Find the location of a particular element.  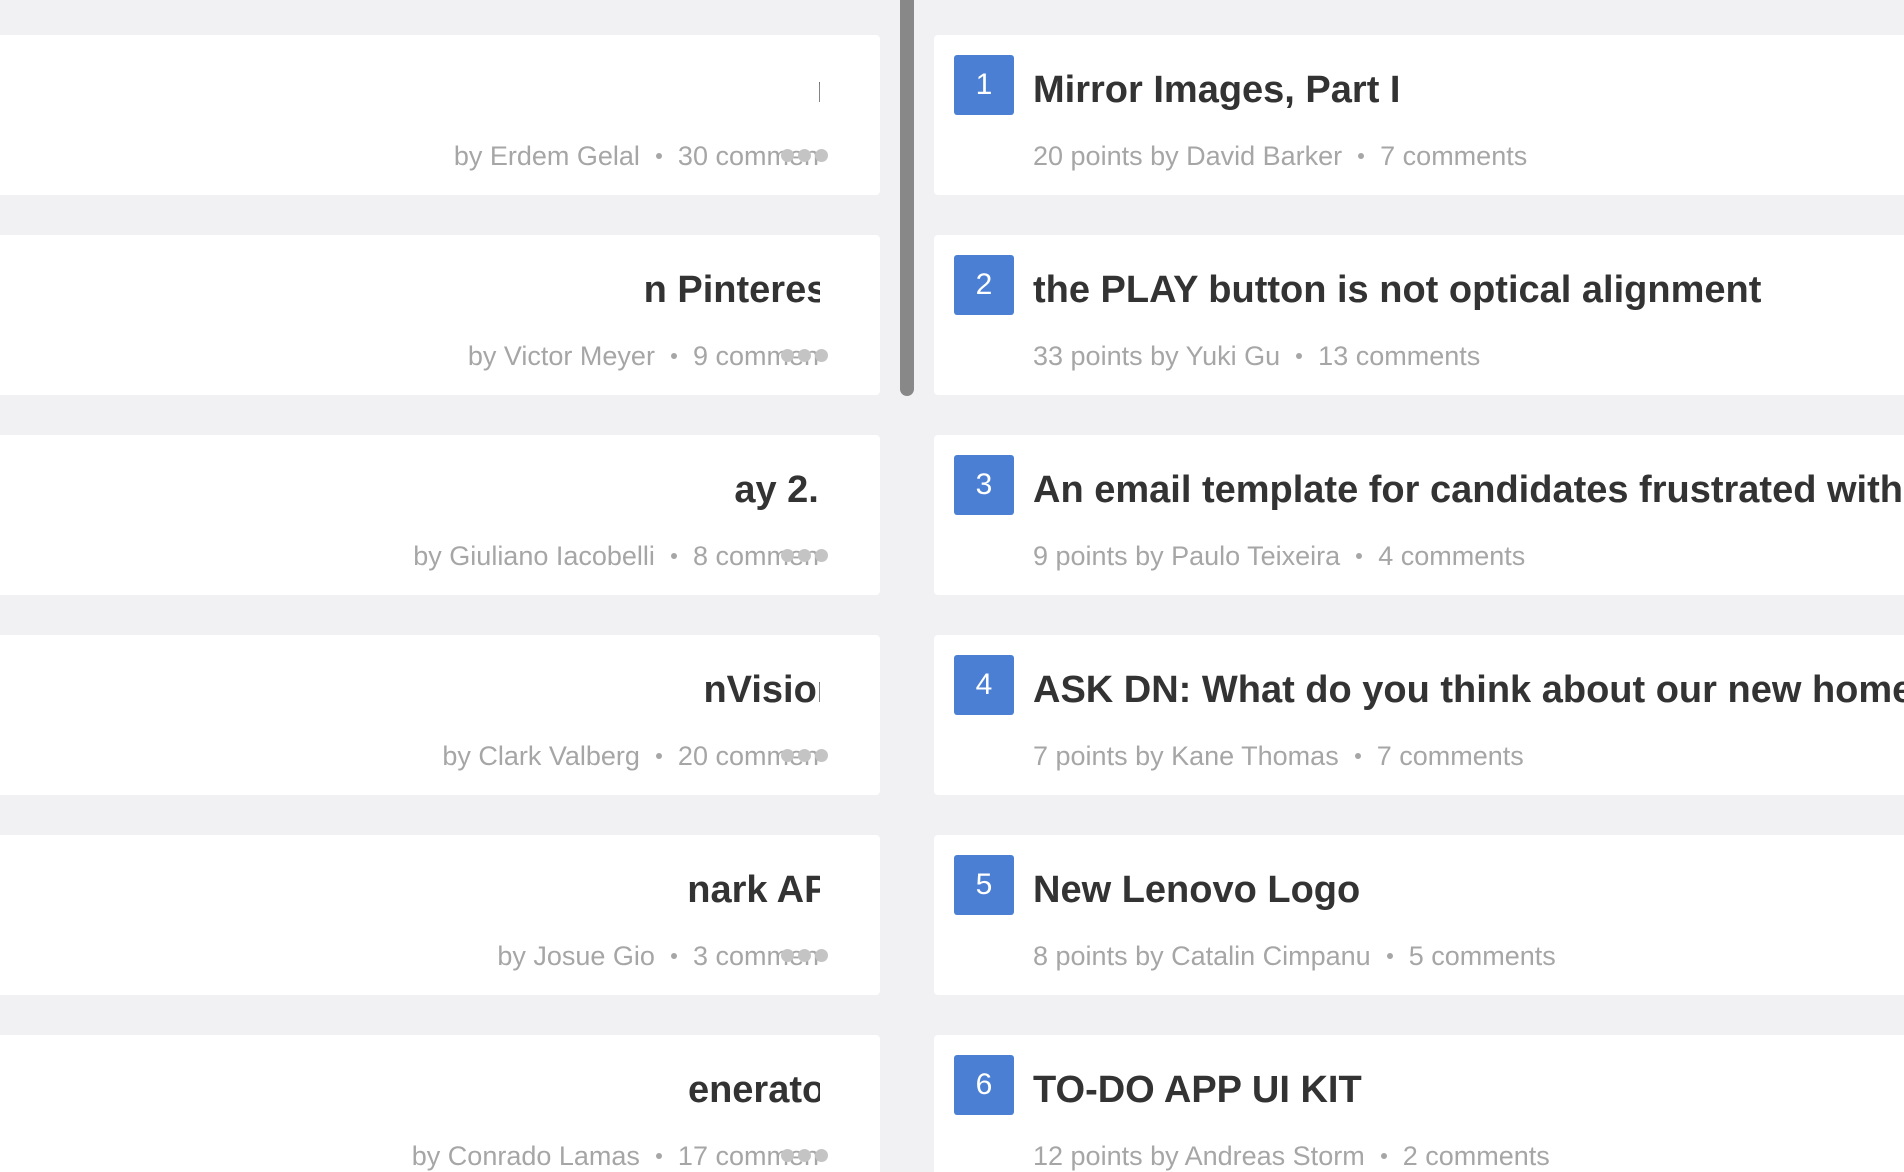

story-meta: by Josue Gio3 comments is located at coordinates (658, 956).